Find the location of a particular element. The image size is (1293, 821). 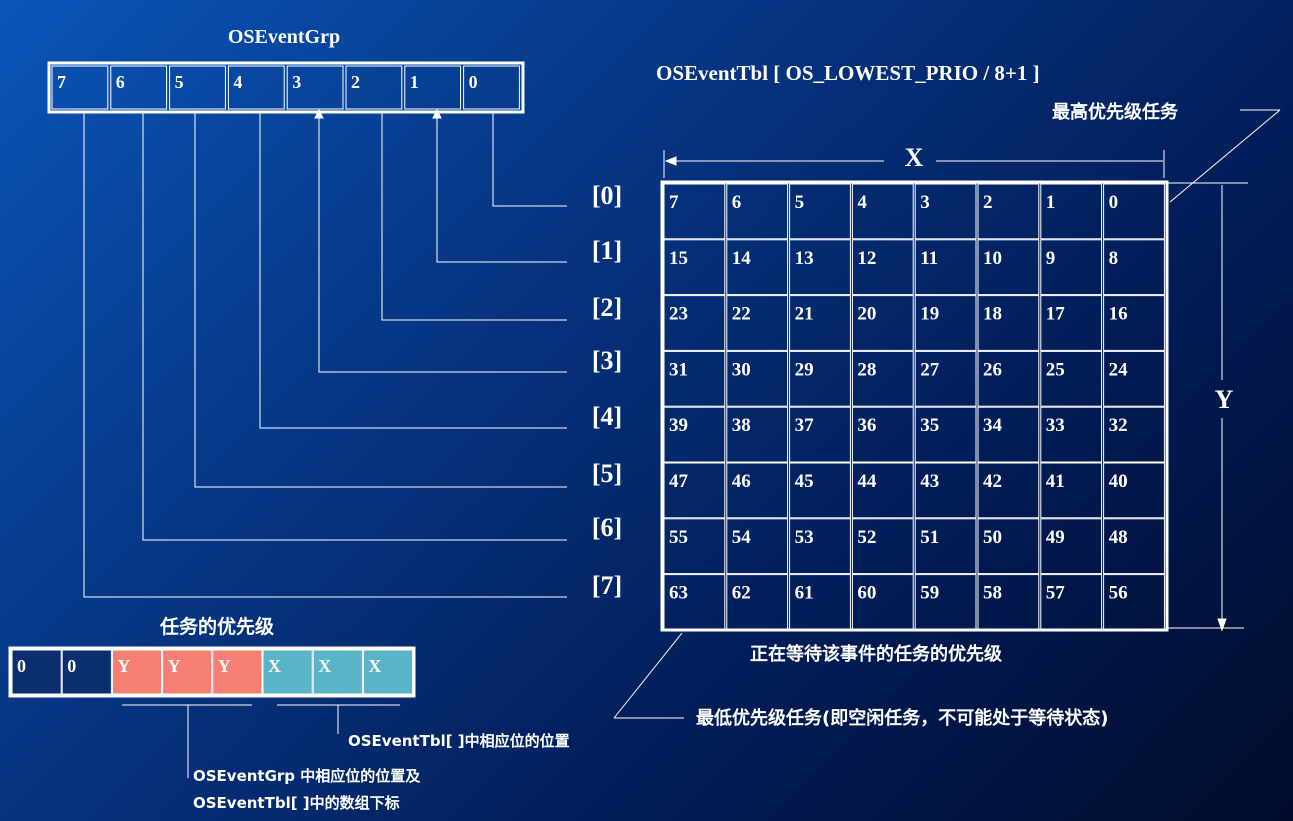

tbl-cell-value: 25 is located at coordinates (1055, 369).